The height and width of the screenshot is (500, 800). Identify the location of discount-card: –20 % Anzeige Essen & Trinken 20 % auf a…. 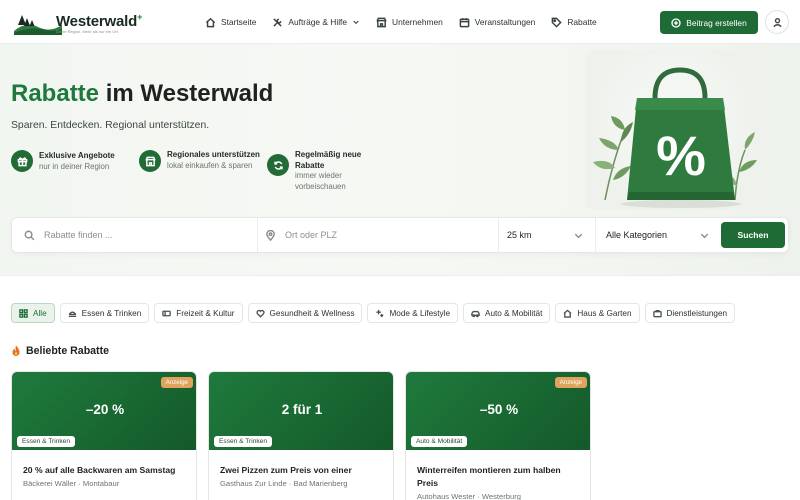
(104, 435).